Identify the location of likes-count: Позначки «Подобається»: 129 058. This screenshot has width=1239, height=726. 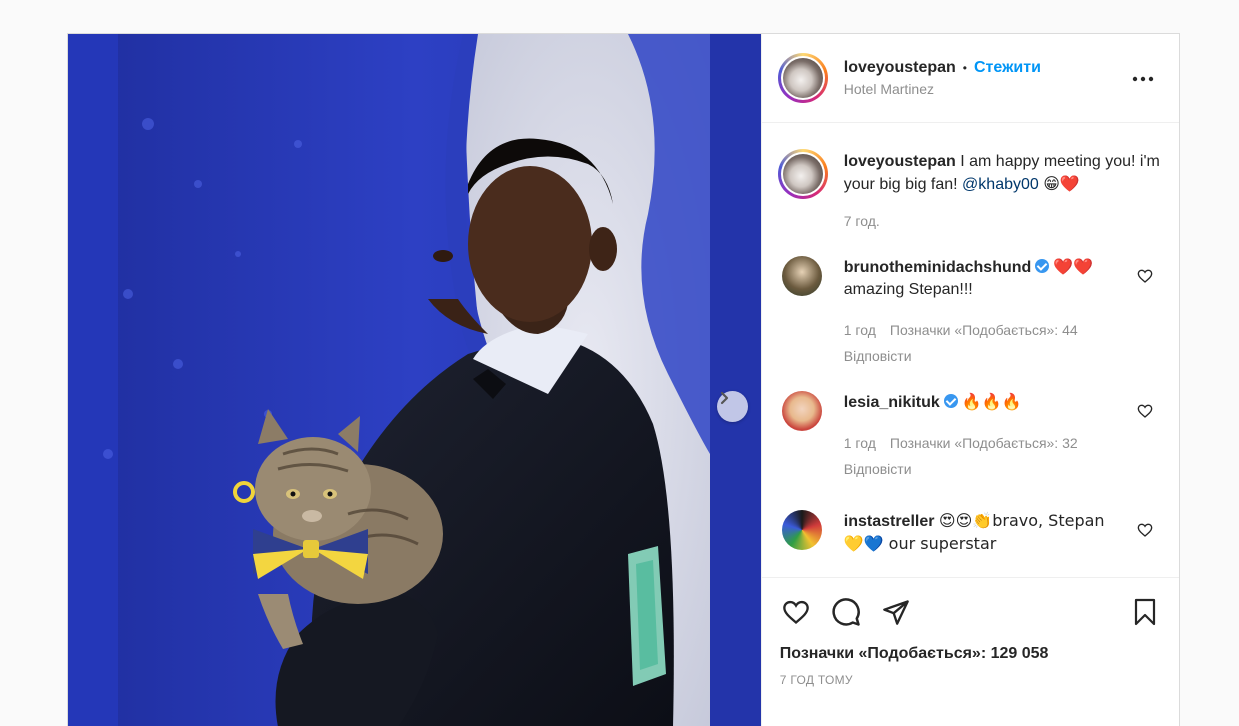
(970, 654).